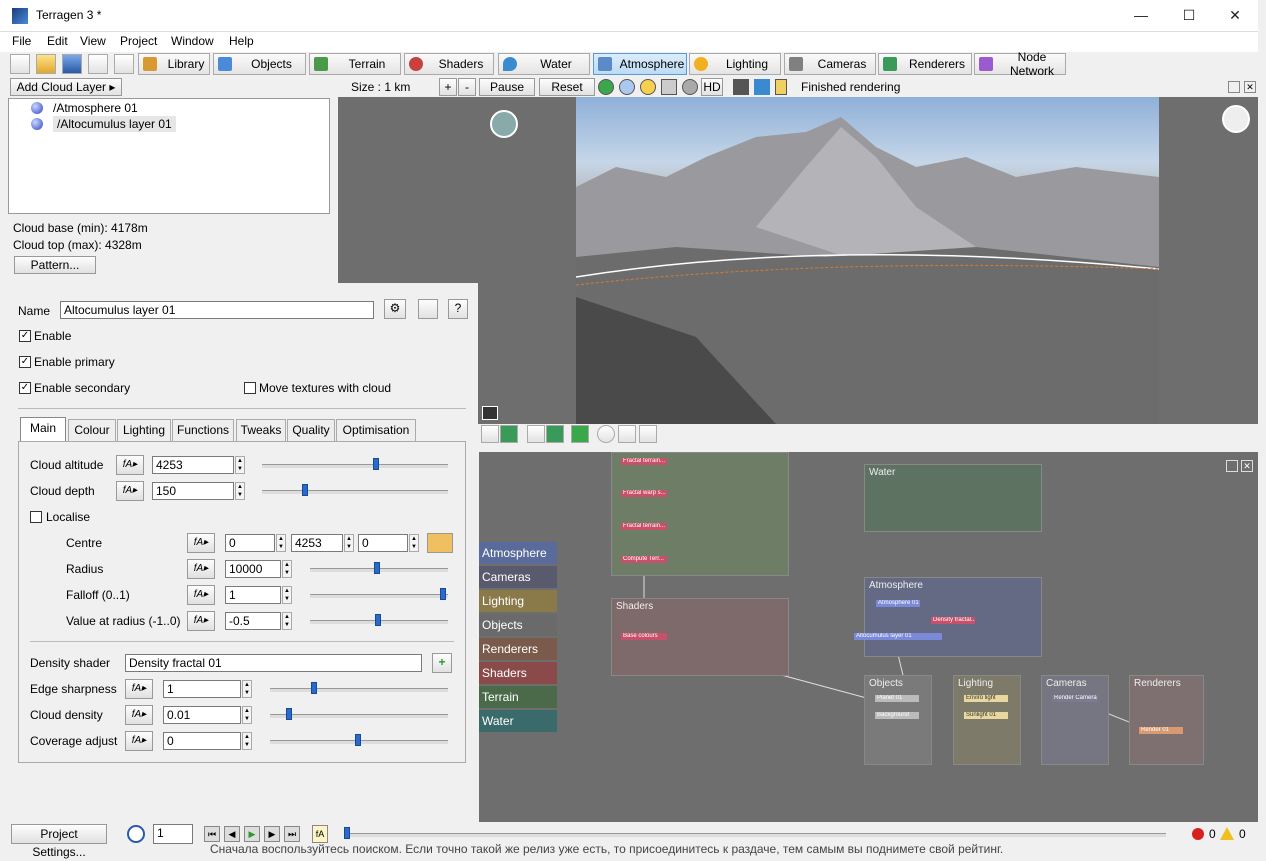  I want to click on terrain-view-icon, so click(606, 87).